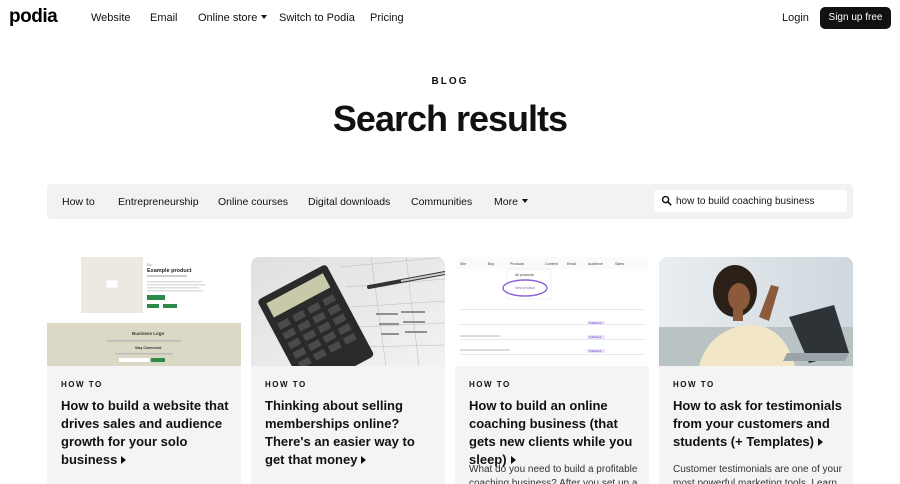 Image resolution: width=900 pixels, height=484 pixels. What do you see at coordinates (348, 311) in the screenshot?
I see `article-thumbnail-calculator` at bounding box center [348, 311].